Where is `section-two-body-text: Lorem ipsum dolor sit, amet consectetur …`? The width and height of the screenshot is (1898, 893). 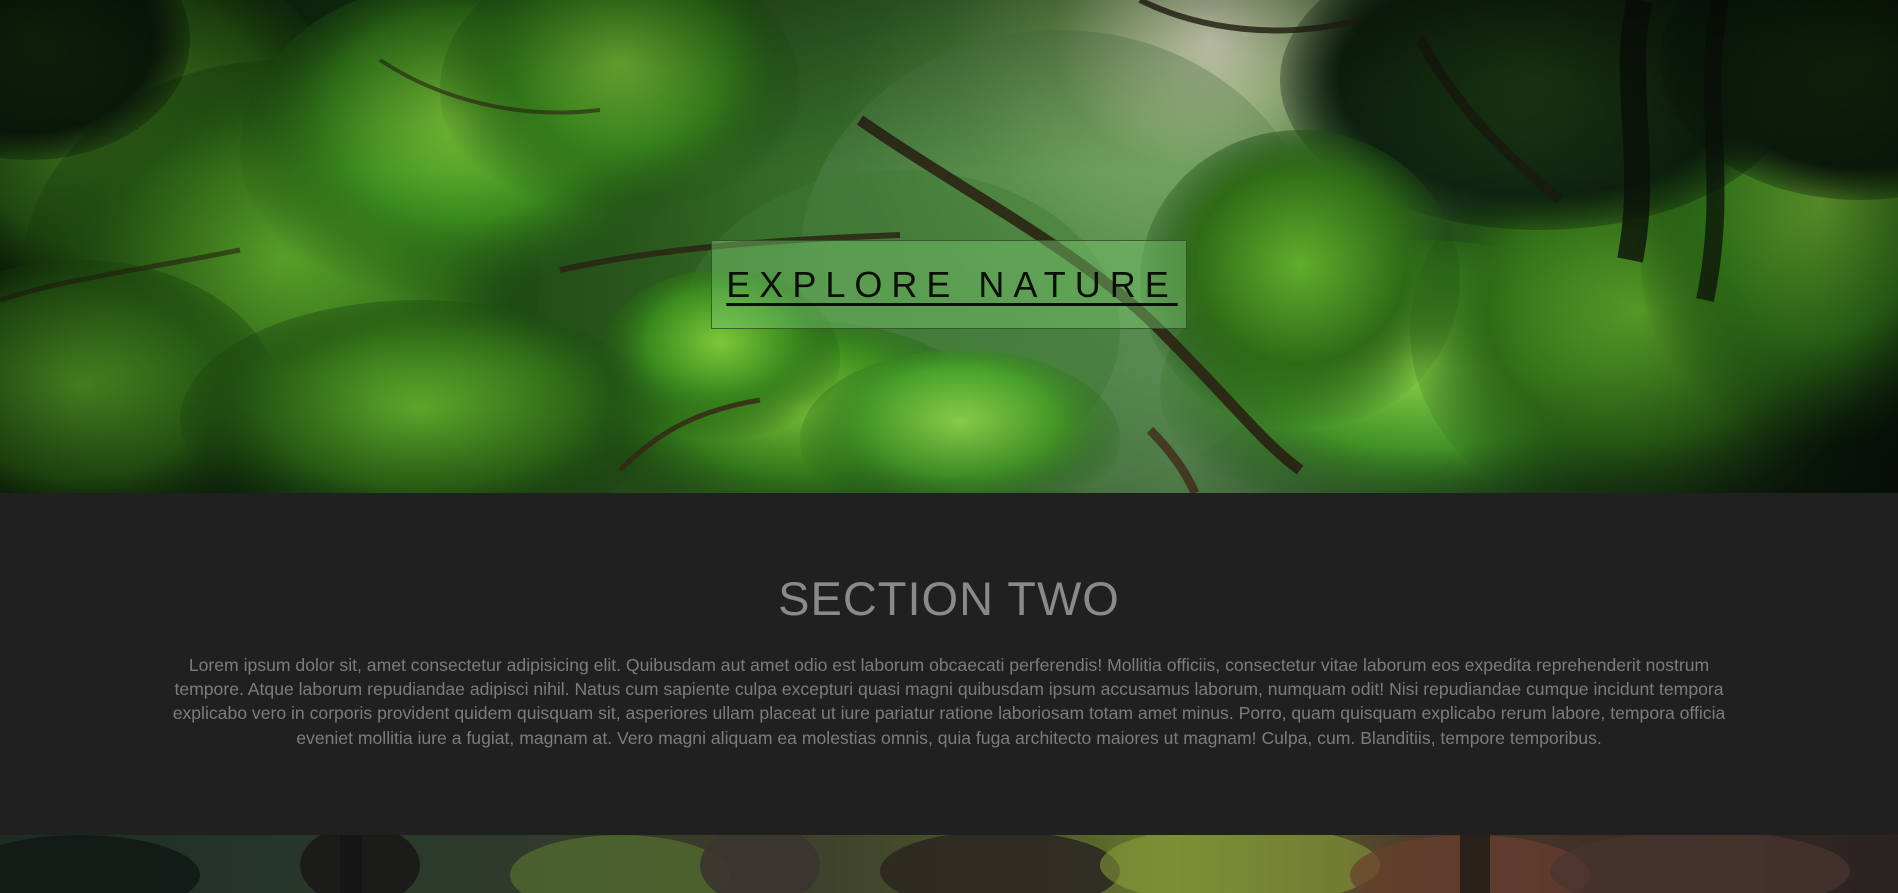 section-two-body-text: Lorem ipsum dolor sit, amet consectetur … is located at coordinates (949, 701).